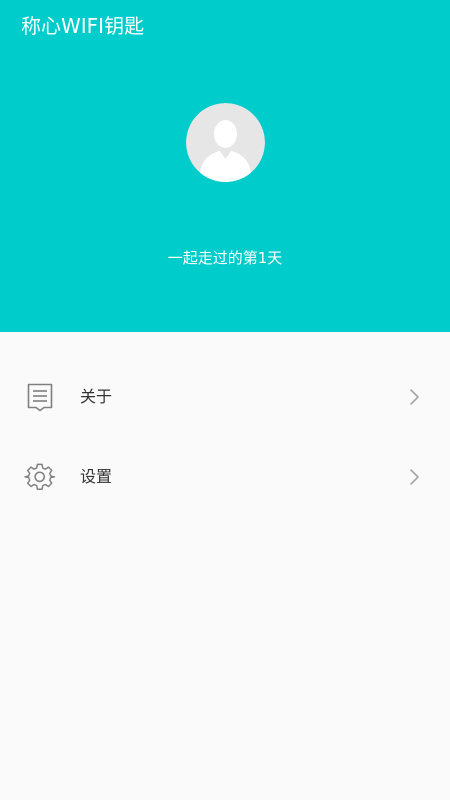  What do you see at coordinates (96, 396) in the screenshot?
I see `menu-item-about-label: 关于` at bounding box center [96, 396].